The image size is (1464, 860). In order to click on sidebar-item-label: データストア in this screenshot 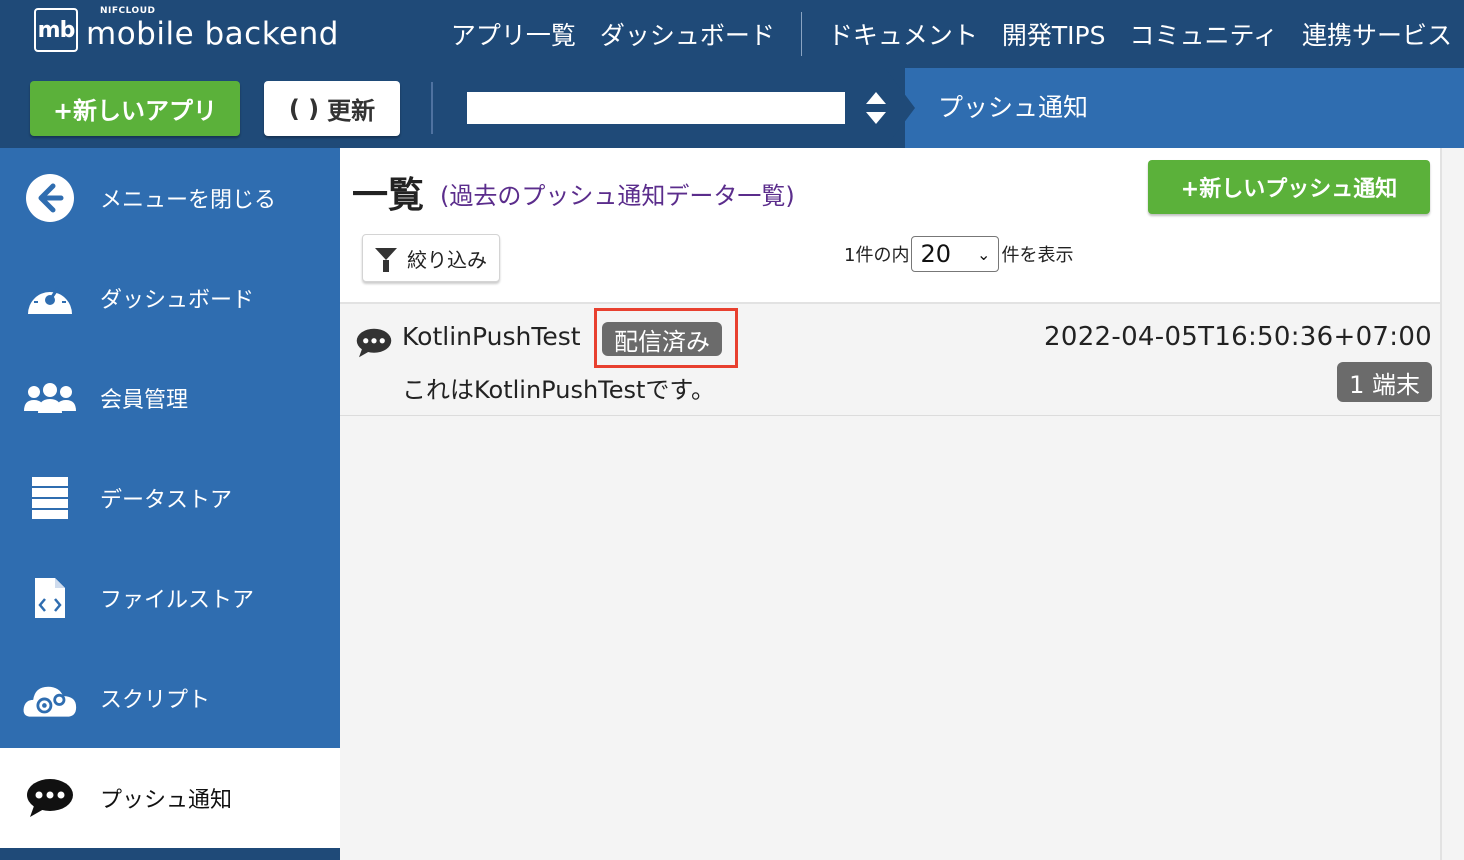, I will do `click(166, 500)`.